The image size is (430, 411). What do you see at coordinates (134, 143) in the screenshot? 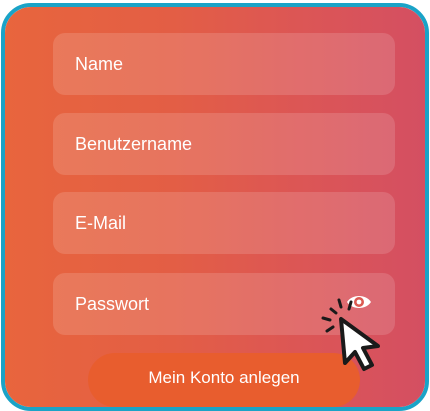
I see `username-field-placeholder: Benutzername` at bounding box center [134, 143].